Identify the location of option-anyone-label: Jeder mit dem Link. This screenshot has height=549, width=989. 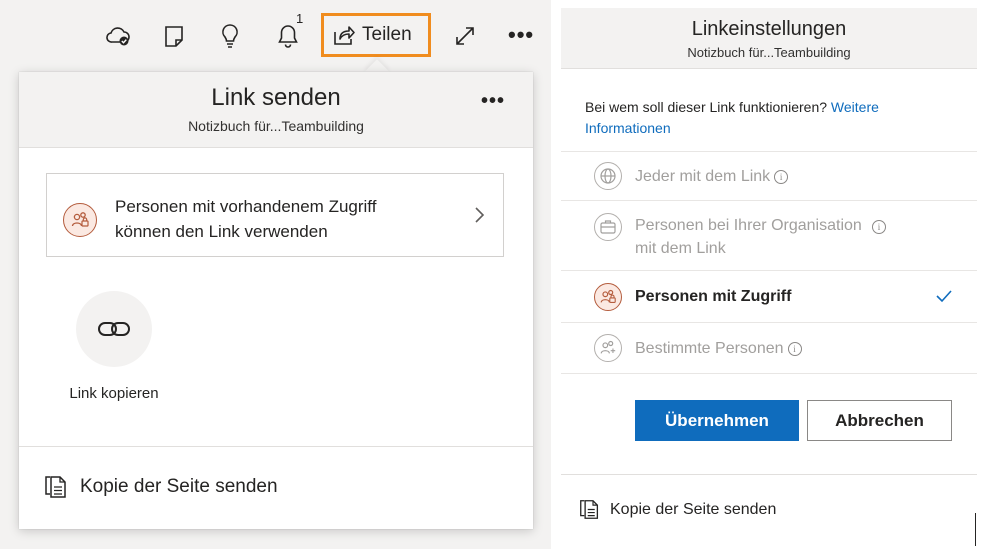
(703, 176).